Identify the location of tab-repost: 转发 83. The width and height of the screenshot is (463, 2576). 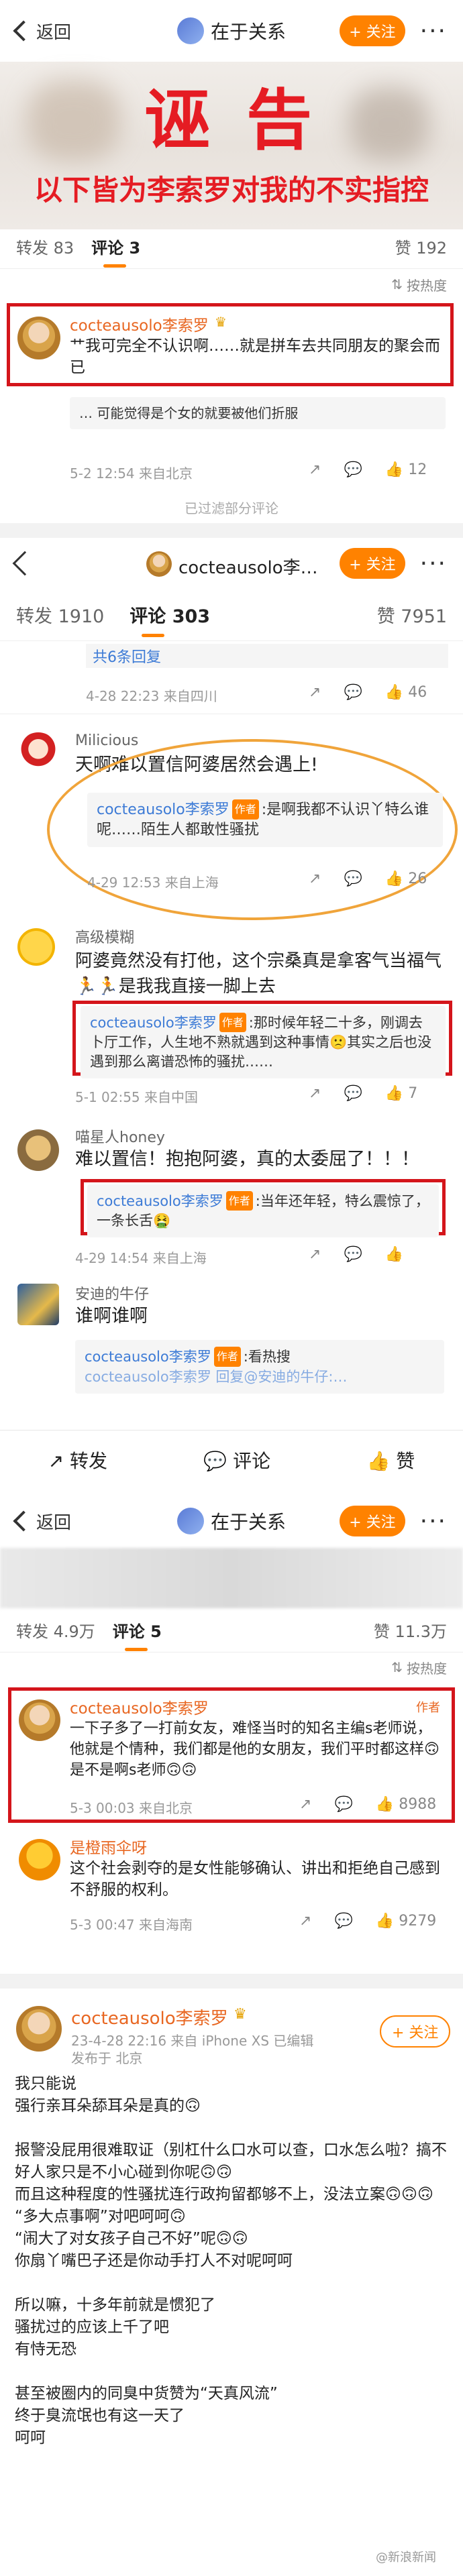
(45, 246).